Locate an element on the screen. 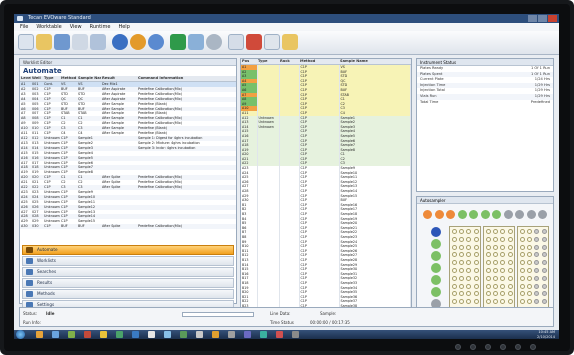 This screenshot has width=574, height=355. system-clock: 10:45 AM 2/10/2014 is located at coordinates (546, 334).